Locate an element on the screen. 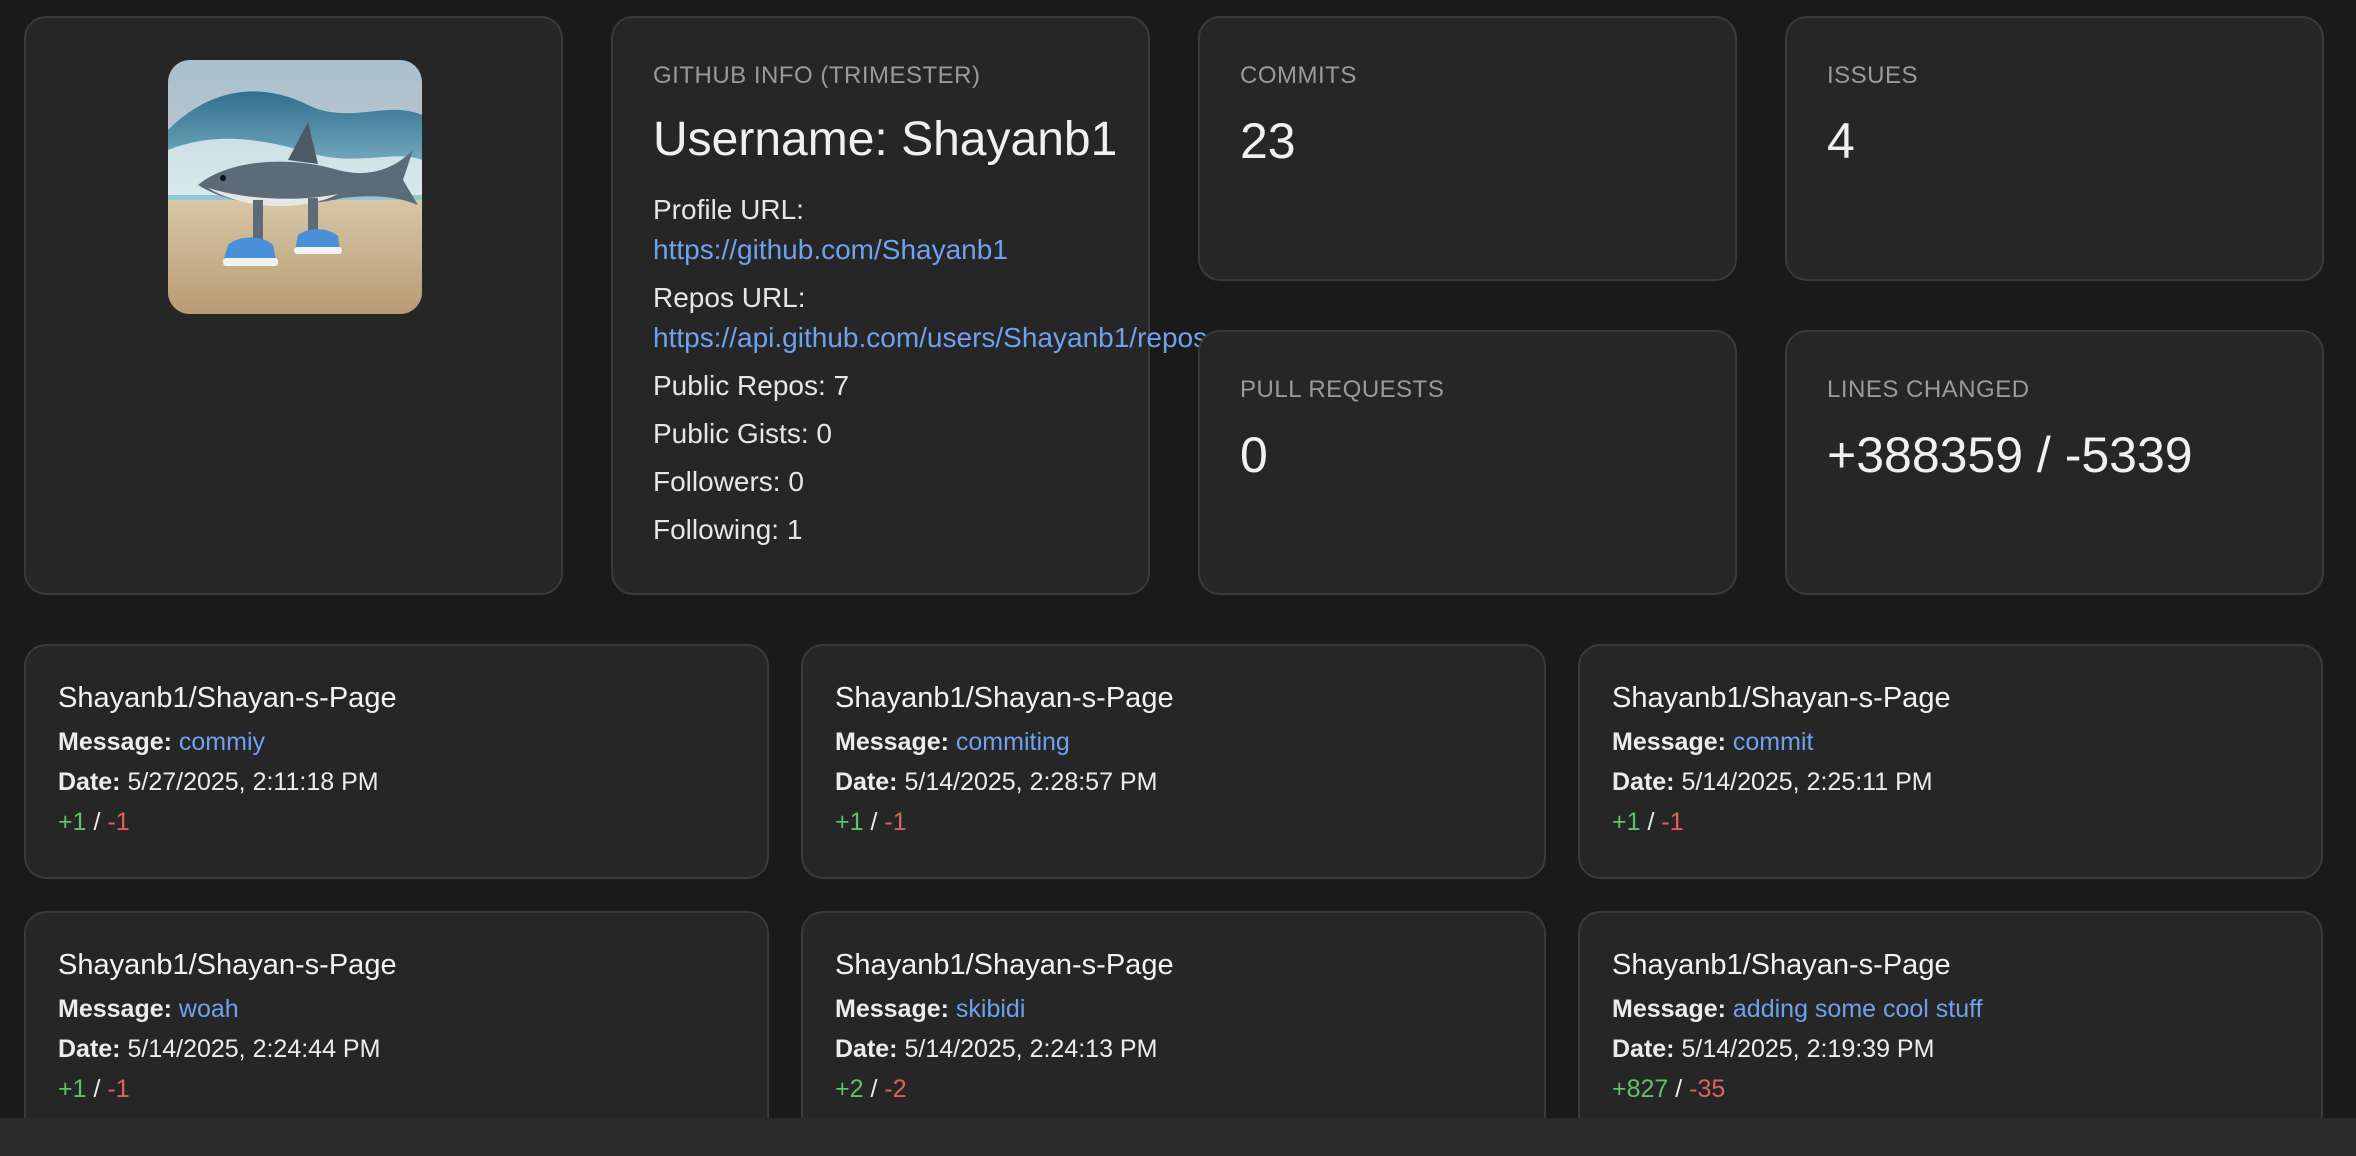 The width and height of the screenshot is (2356, 1156). commit-deletions: -2 is located at coordinates (895, 1089).